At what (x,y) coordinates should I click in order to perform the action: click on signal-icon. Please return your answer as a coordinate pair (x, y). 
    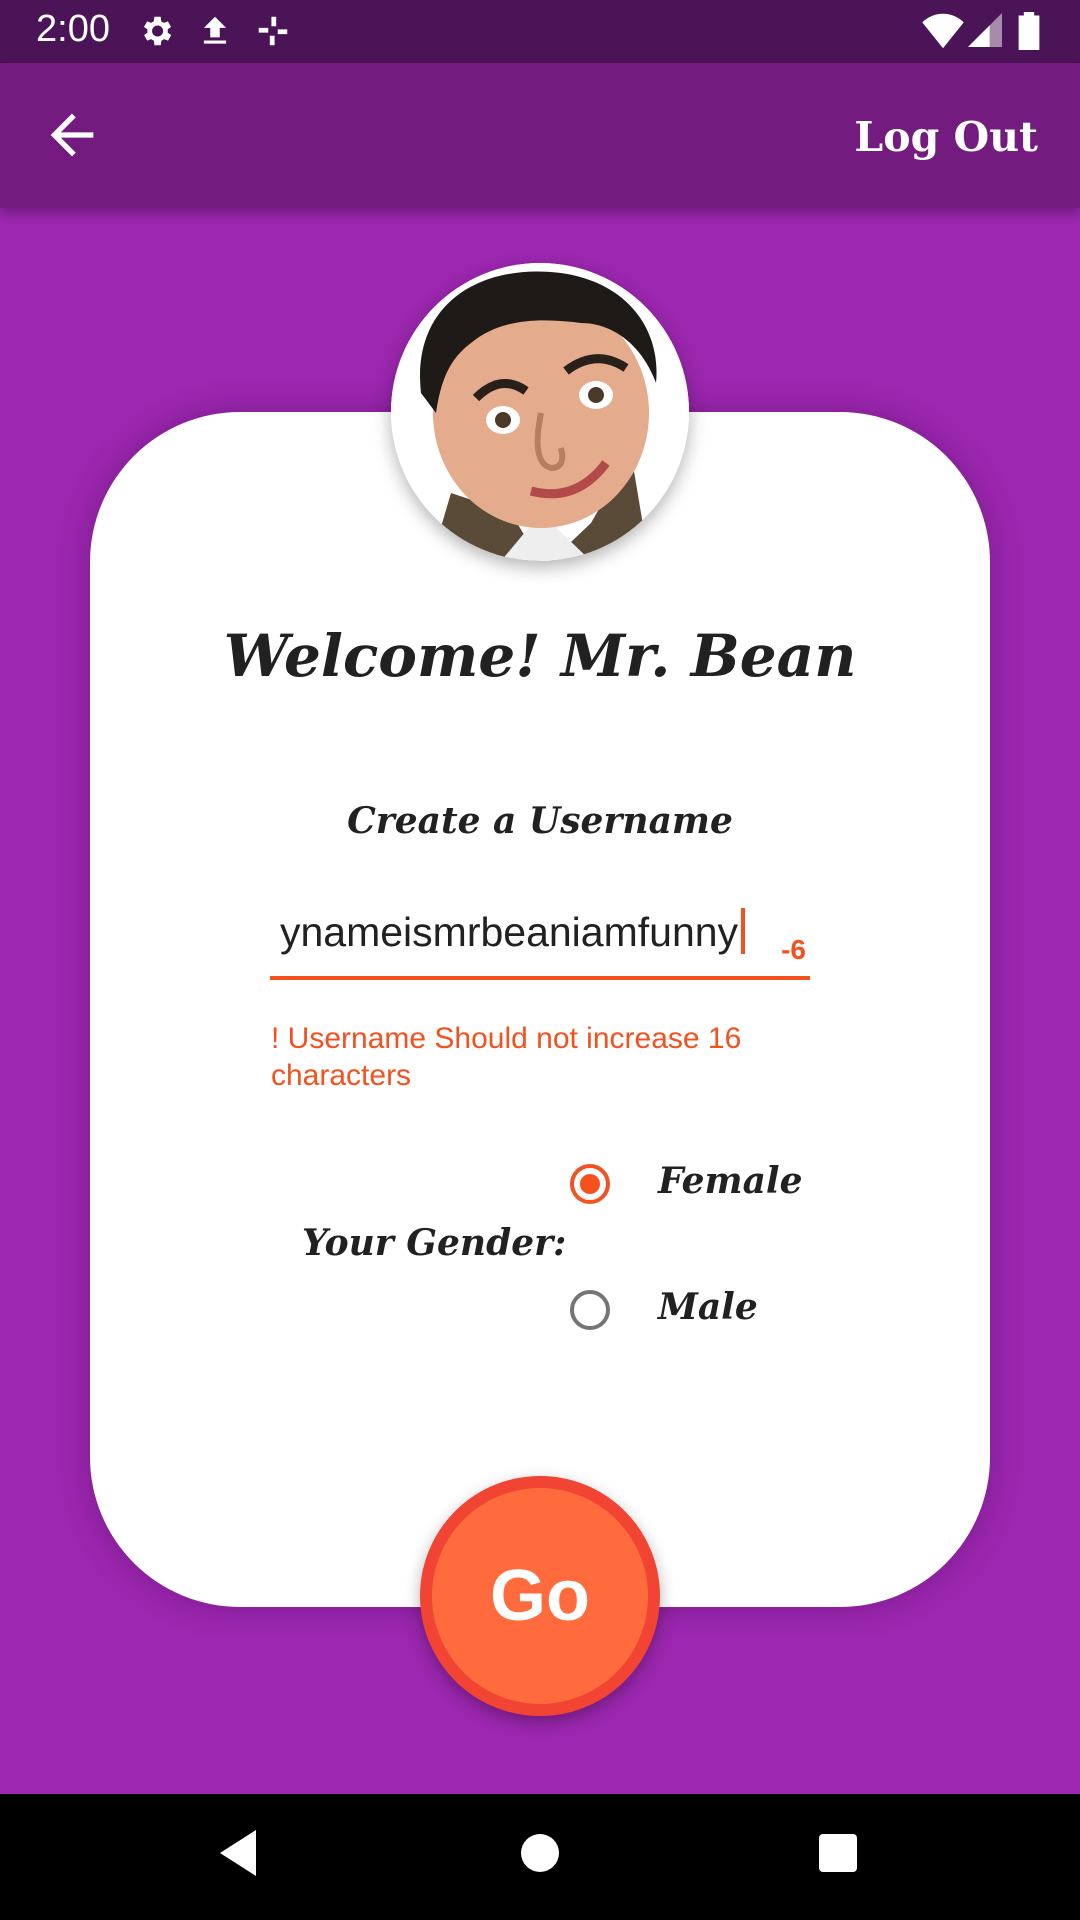
    Looking at the image, I should click on (985, 30).